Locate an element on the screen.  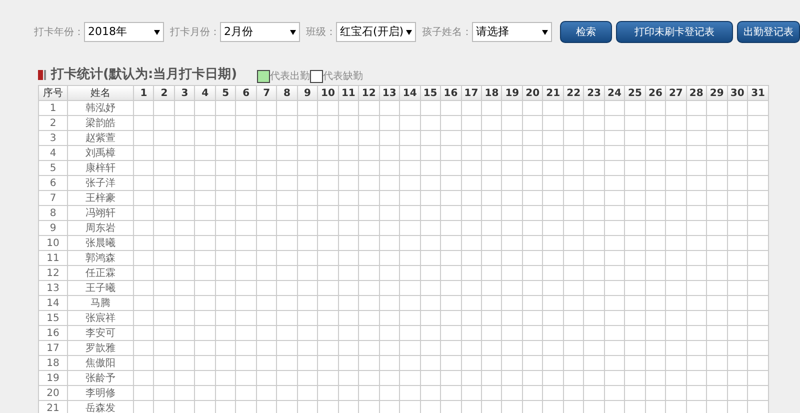
table-cell: 3 is located at coordinates (53, 138).